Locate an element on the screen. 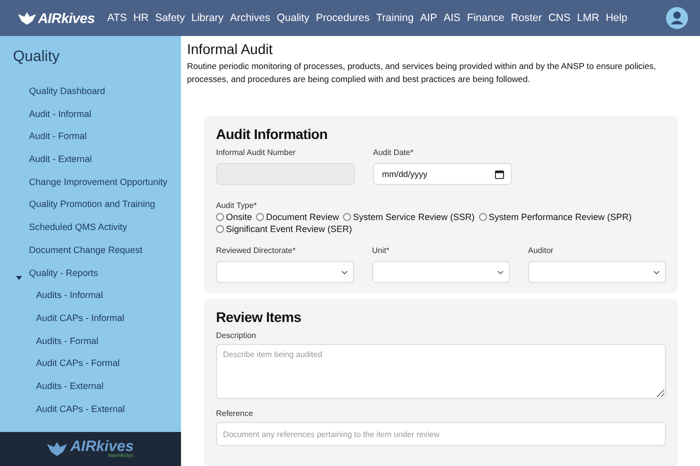  radio-label: Onsite is located at coordinates (239, 217).